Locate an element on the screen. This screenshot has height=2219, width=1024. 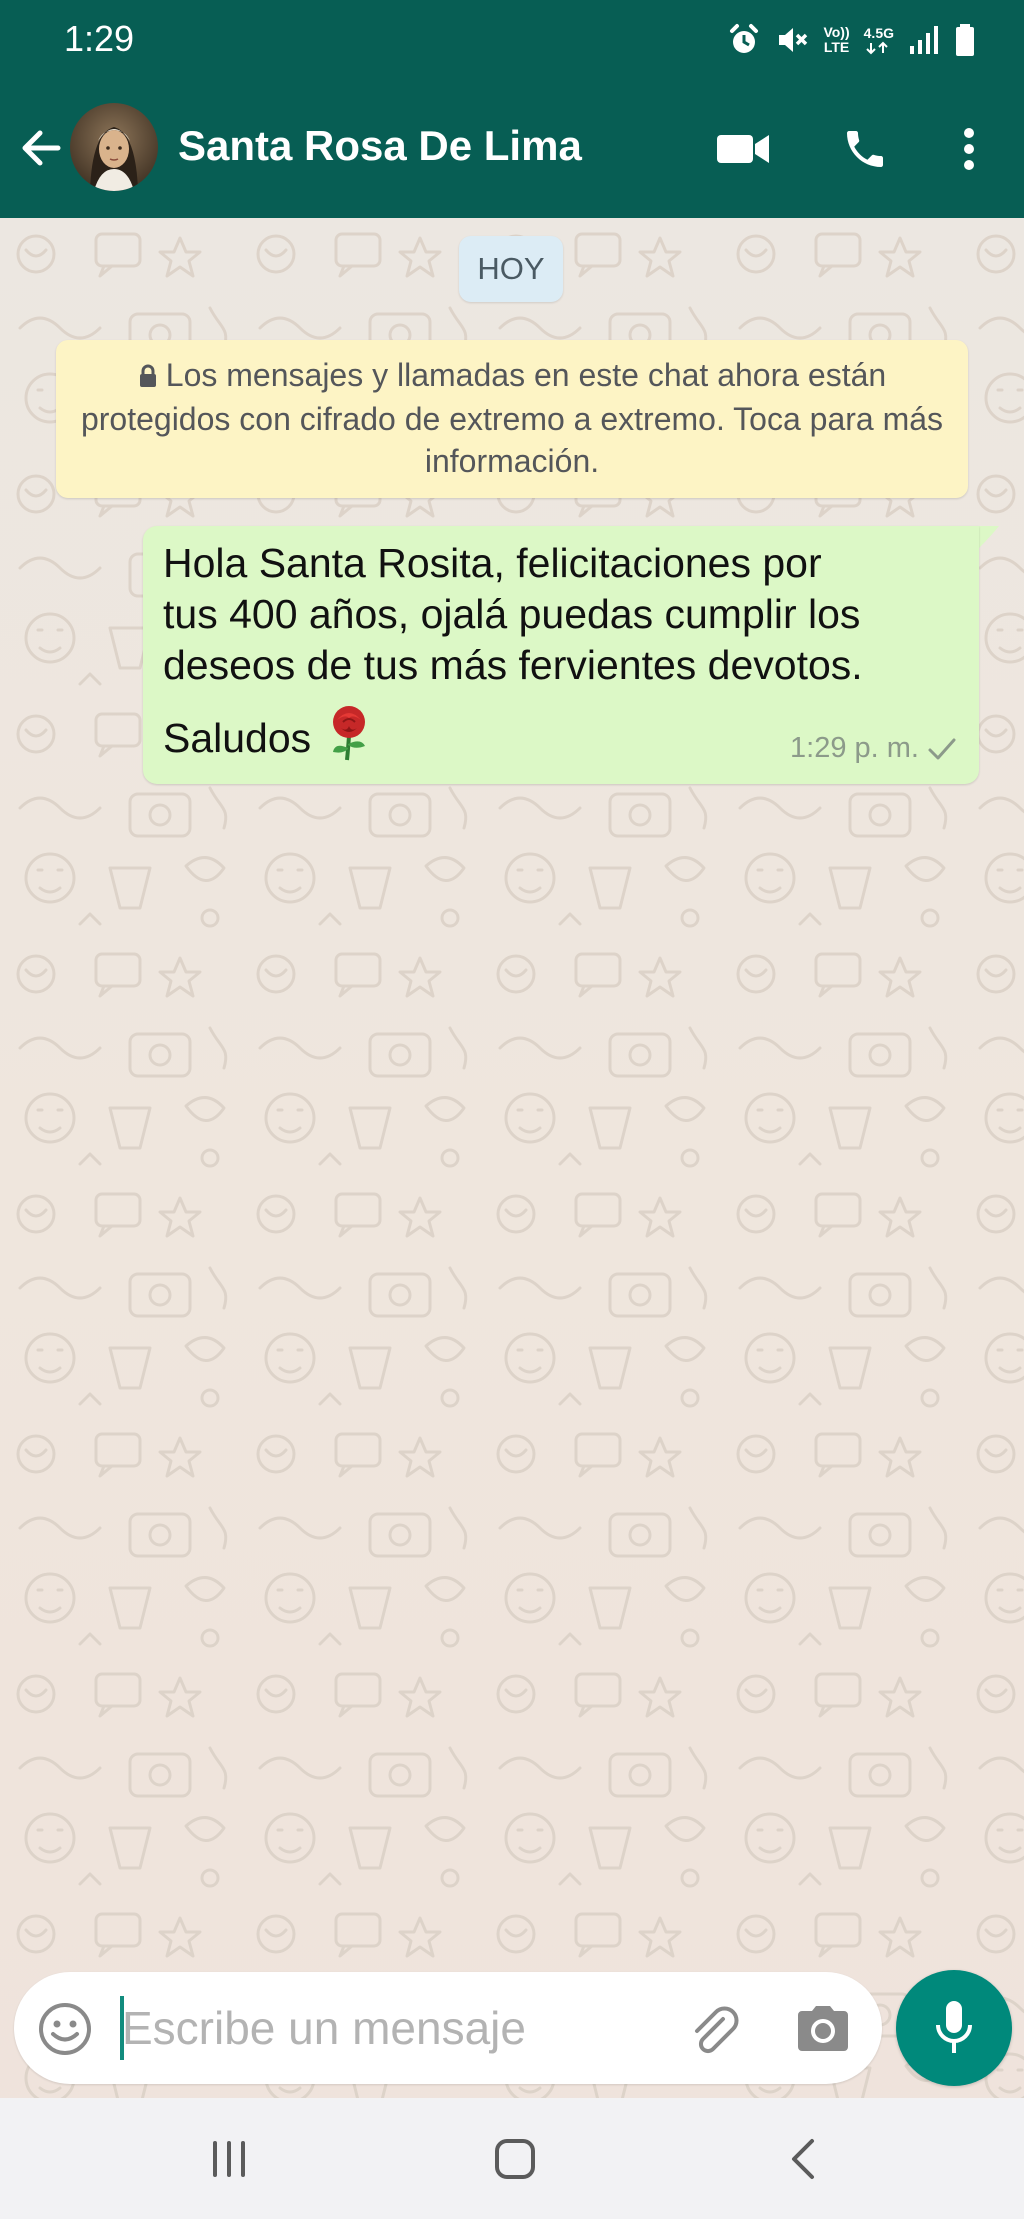
smiley-icon is located at coordinates (65, 2029).